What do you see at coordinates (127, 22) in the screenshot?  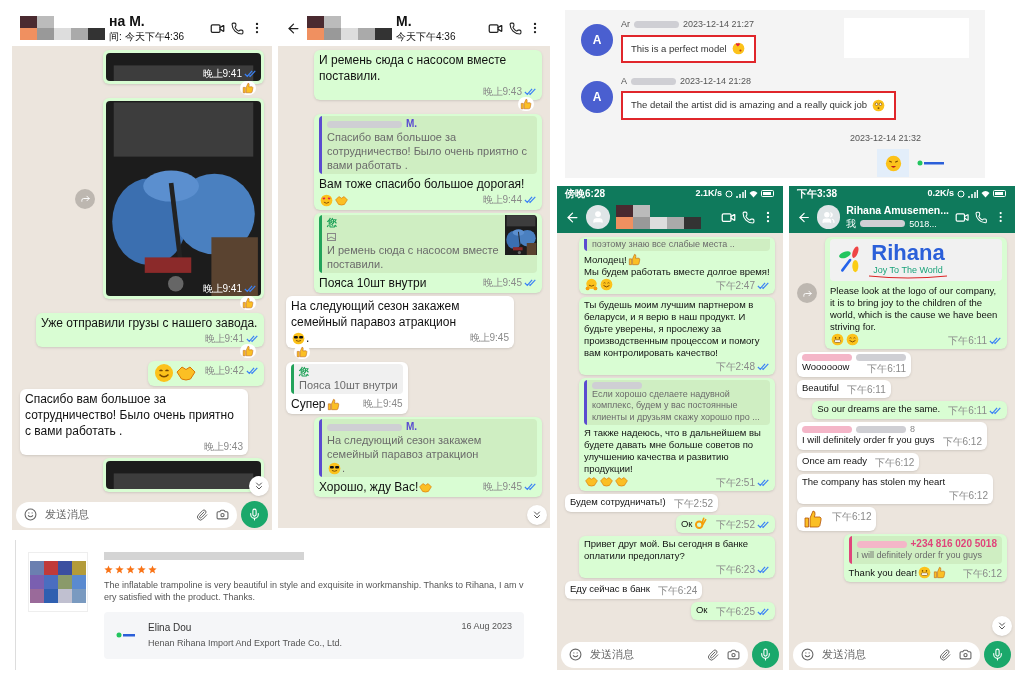 I see `chat-title: на М.` at bounding box center [127, 22].